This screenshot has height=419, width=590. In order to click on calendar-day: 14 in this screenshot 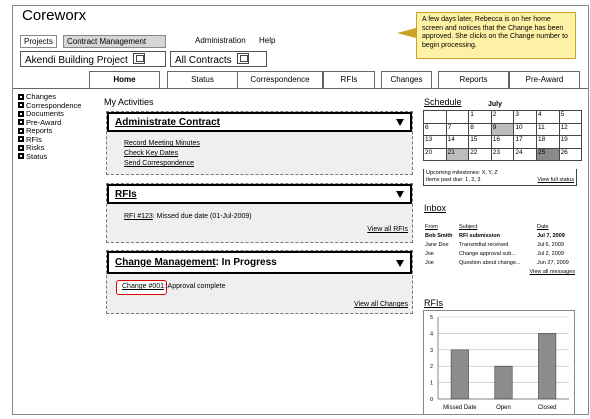, I will do `click(457, 142)`.